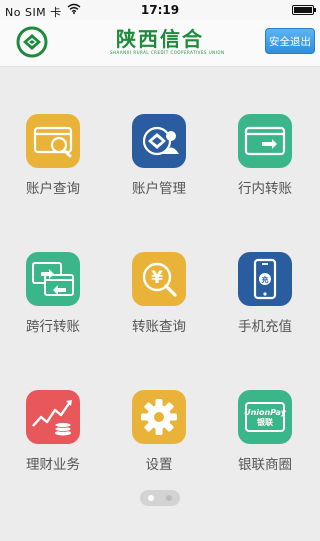 This screenshot has height=541, width=320. What do you see at coordinates (265, 189) in the screenshot?
I see `tile-label: 行内转账` at bounding box center [265, 189].